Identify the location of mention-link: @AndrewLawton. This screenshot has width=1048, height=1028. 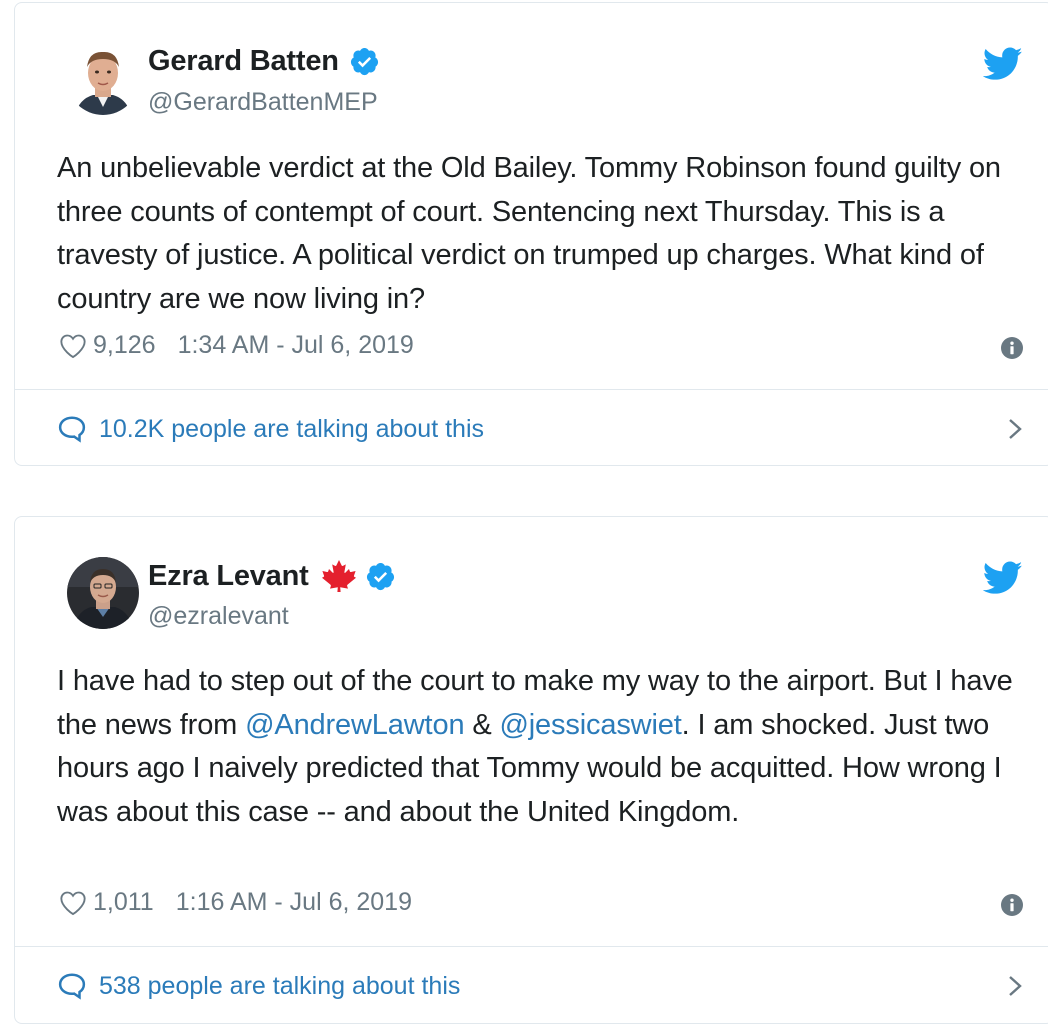
(354, 725).